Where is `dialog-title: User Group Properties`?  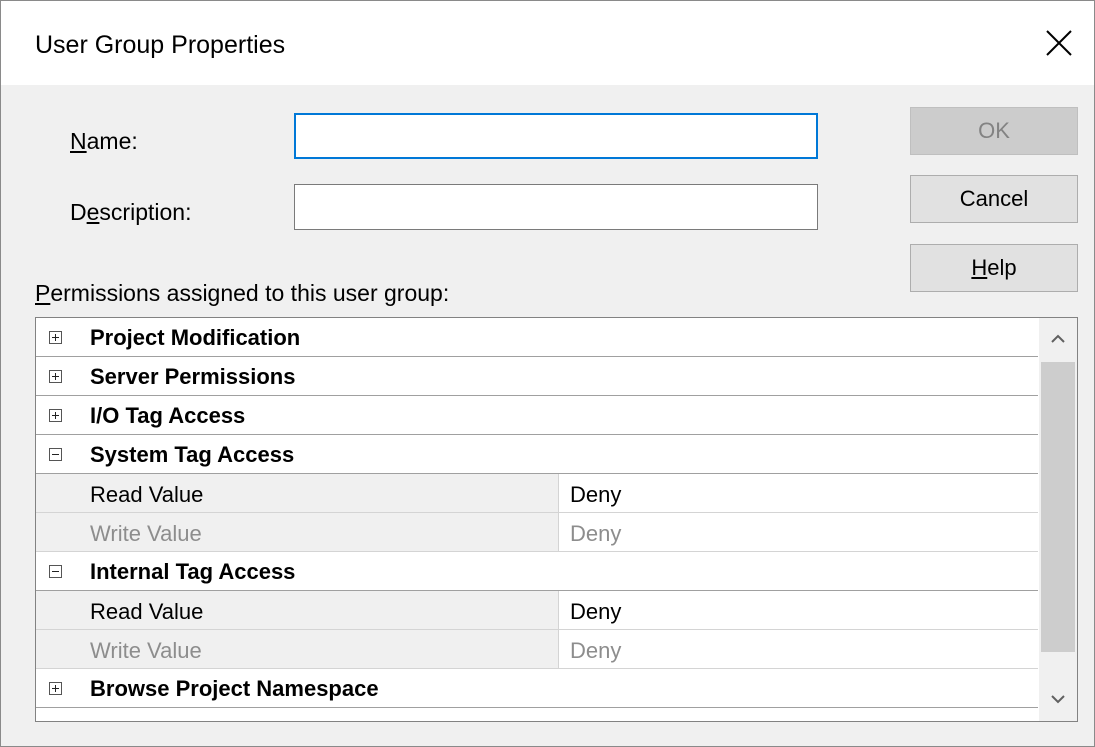 dialog-title: User Group Properties is located at coordinates (160, 45).